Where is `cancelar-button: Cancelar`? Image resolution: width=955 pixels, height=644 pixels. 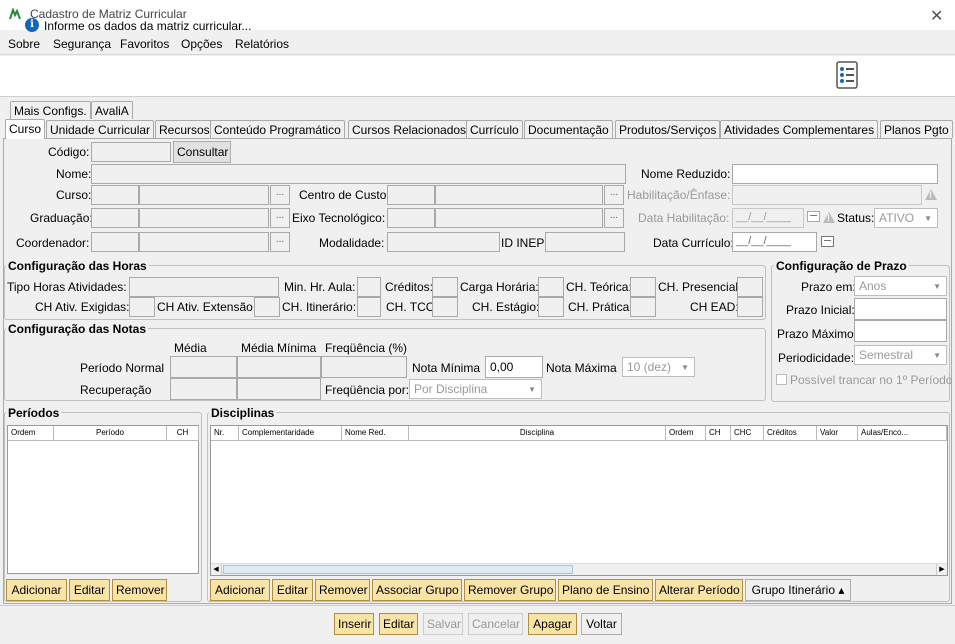
cancelar-button: Cancelar is located at coordinates (495, 624).